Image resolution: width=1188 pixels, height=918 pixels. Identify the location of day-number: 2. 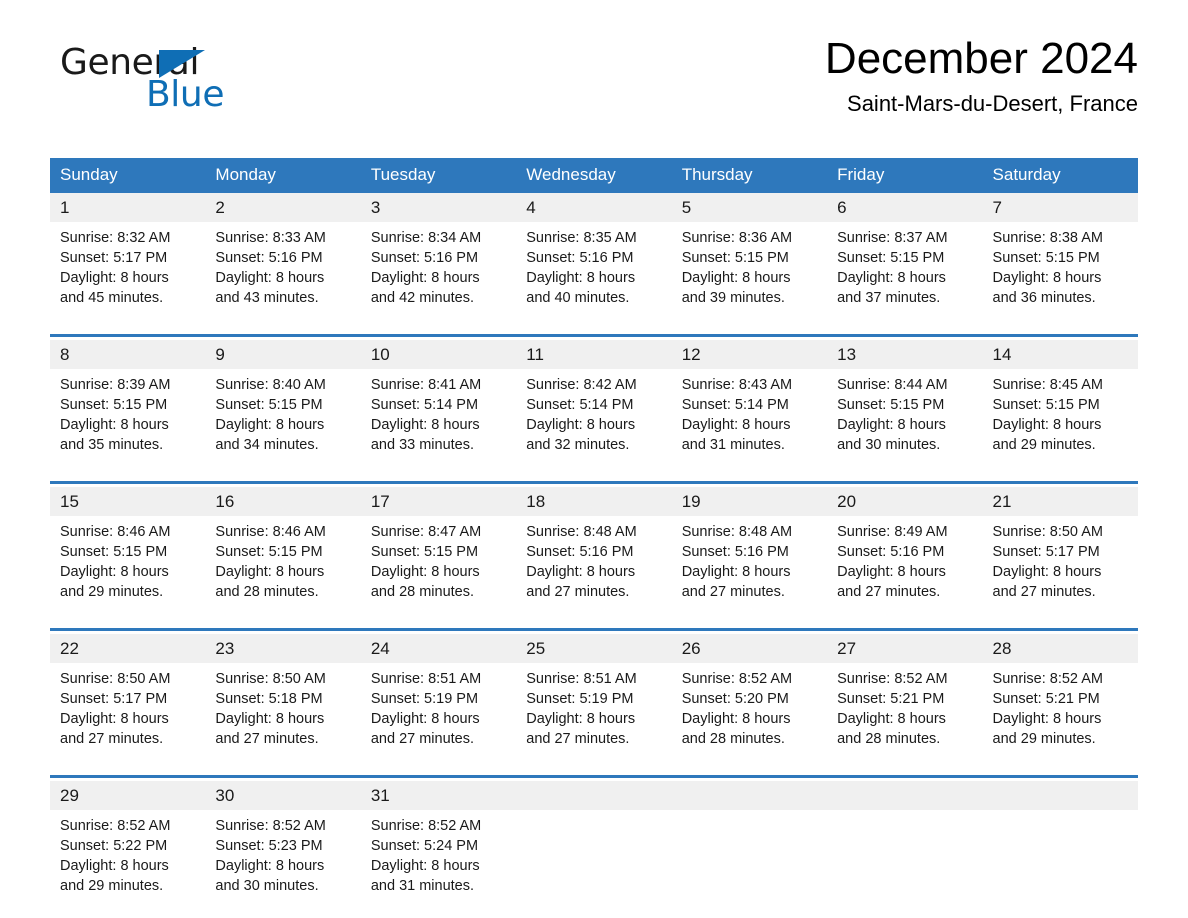
(283, 207).